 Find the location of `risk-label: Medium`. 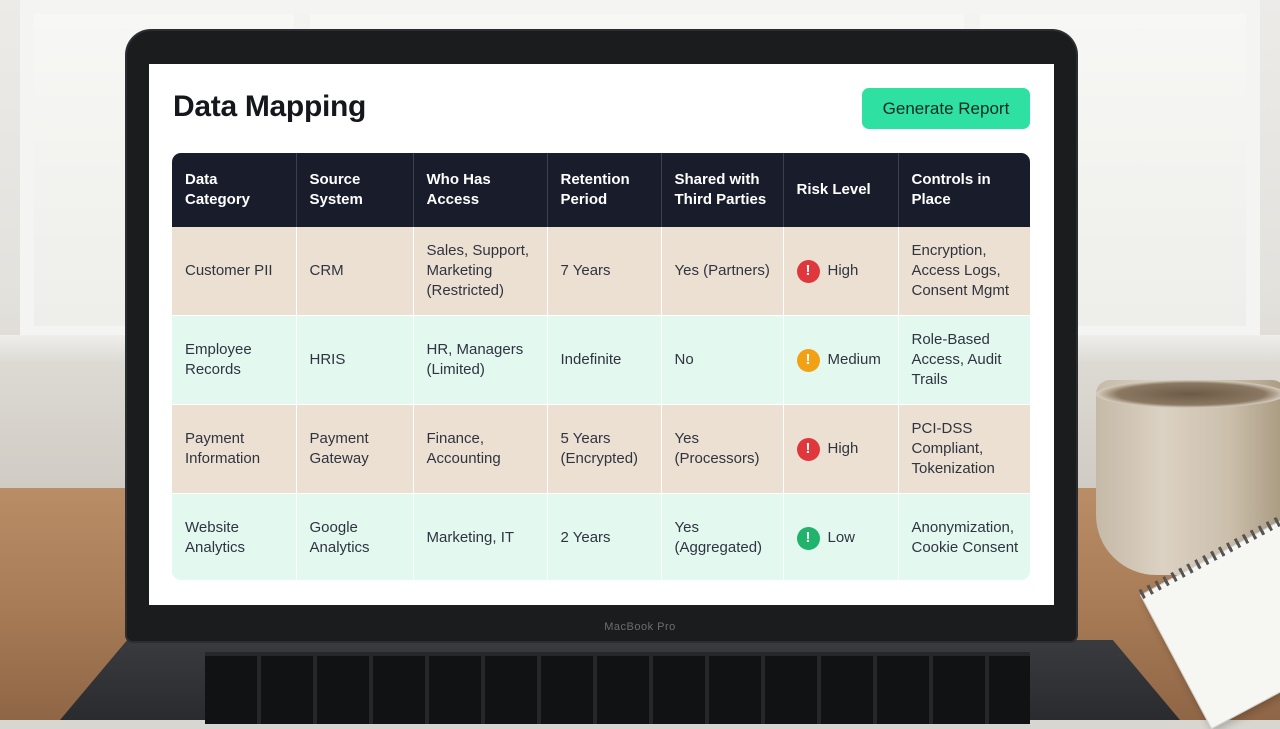

risk-label: Medium is located at coordinates (854, 359).